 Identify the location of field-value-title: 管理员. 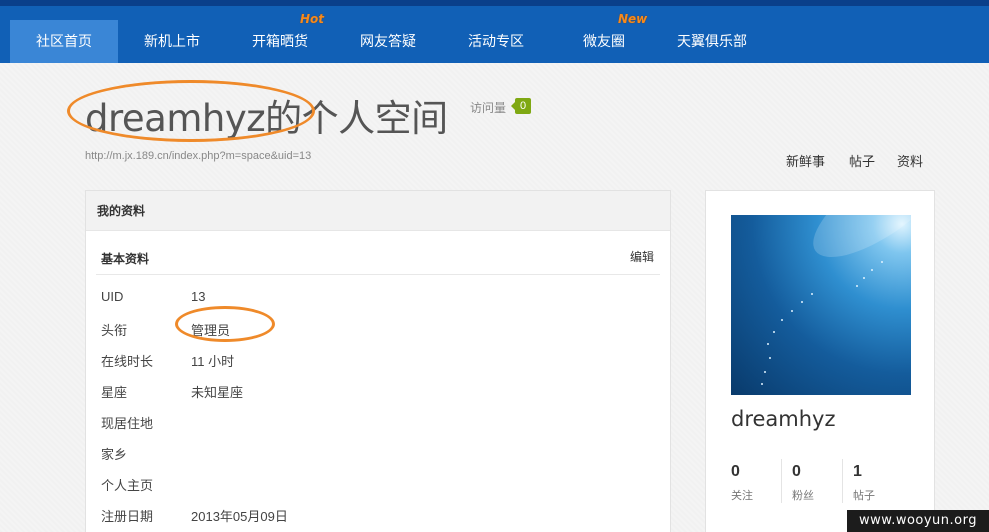
(211, 330).